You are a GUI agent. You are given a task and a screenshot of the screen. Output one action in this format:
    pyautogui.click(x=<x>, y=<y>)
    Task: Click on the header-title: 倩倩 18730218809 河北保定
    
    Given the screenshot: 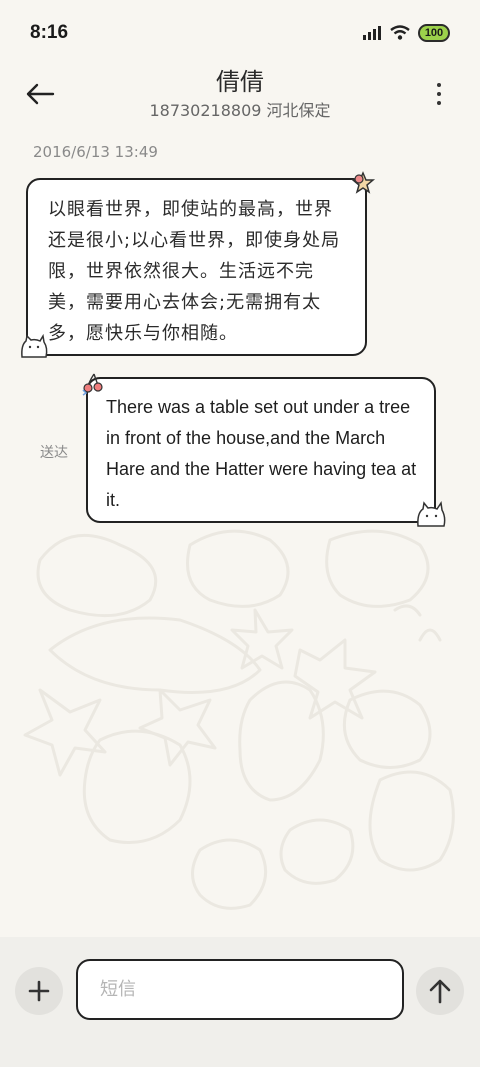 What is the action you would take?
    pyautogui.click(x=240, y=94)
    